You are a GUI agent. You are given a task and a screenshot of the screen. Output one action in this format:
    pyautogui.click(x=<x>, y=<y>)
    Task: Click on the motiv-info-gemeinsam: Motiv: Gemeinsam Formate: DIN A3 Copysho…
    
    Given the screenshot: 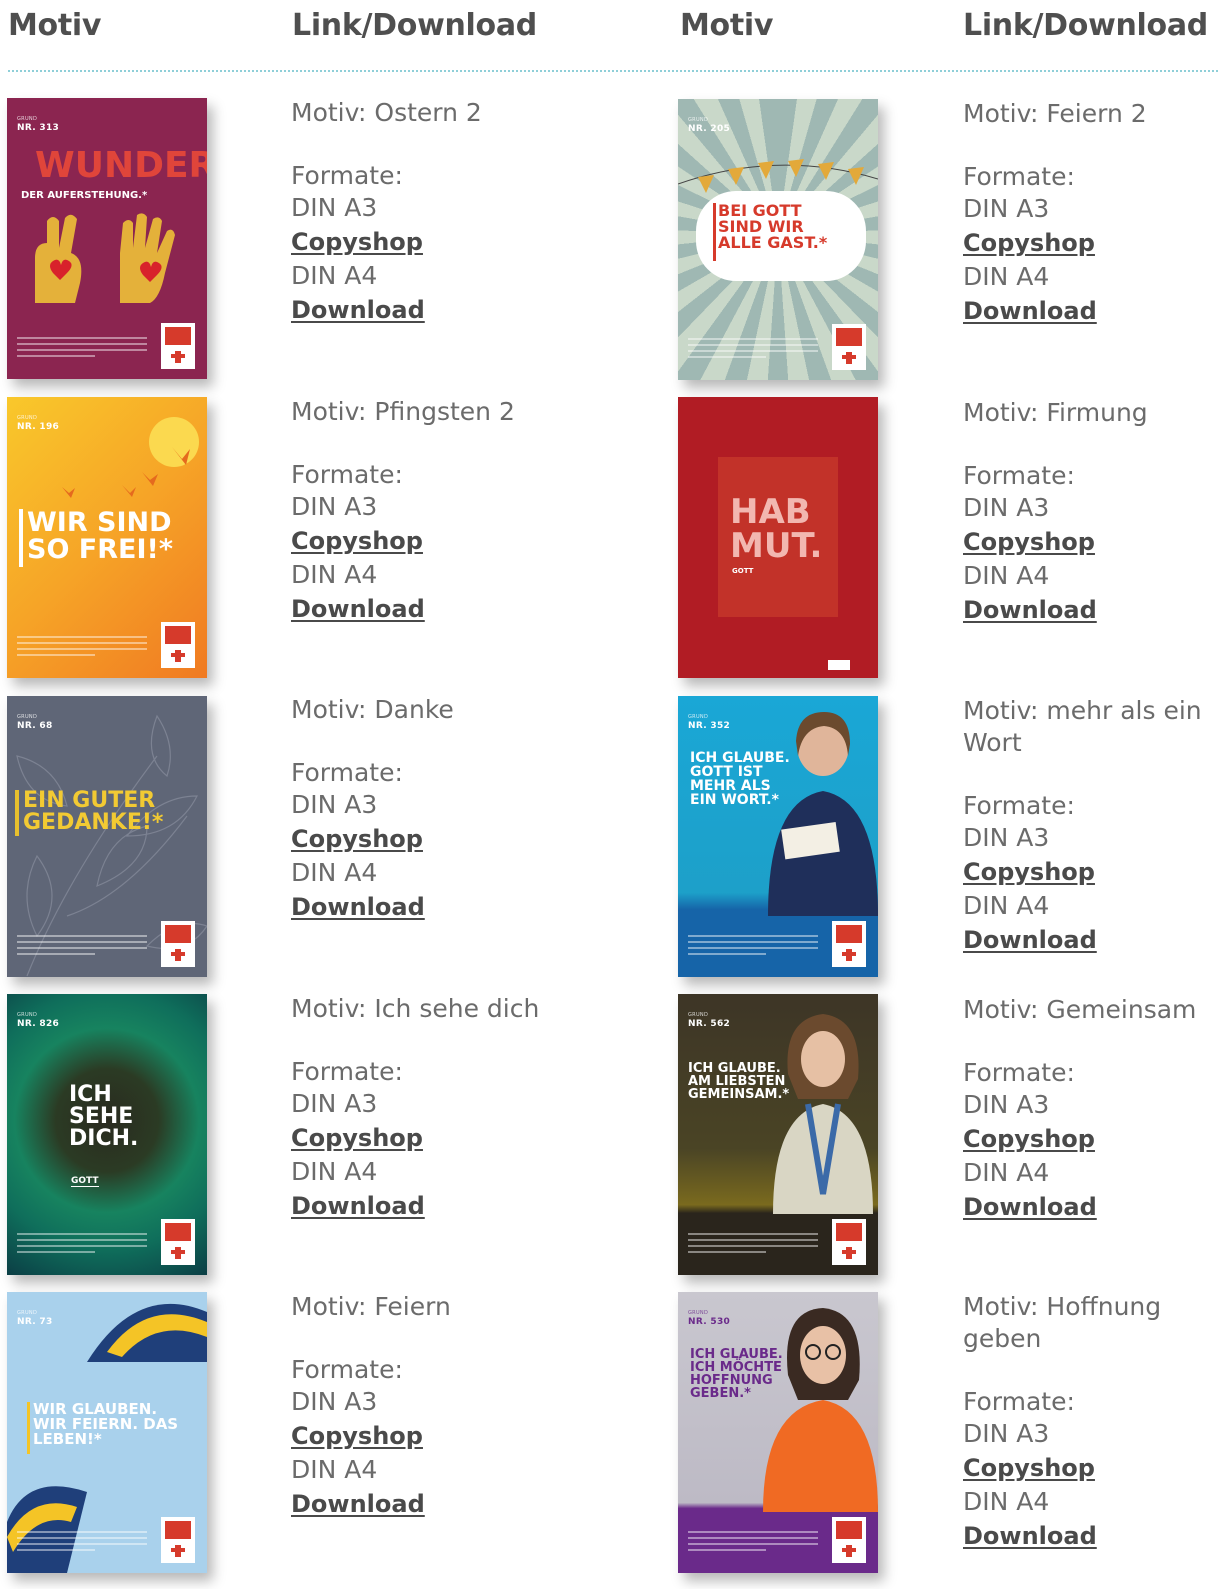 What is the action you would take?
    pyautogui.click(x=1094, y=1109)
    